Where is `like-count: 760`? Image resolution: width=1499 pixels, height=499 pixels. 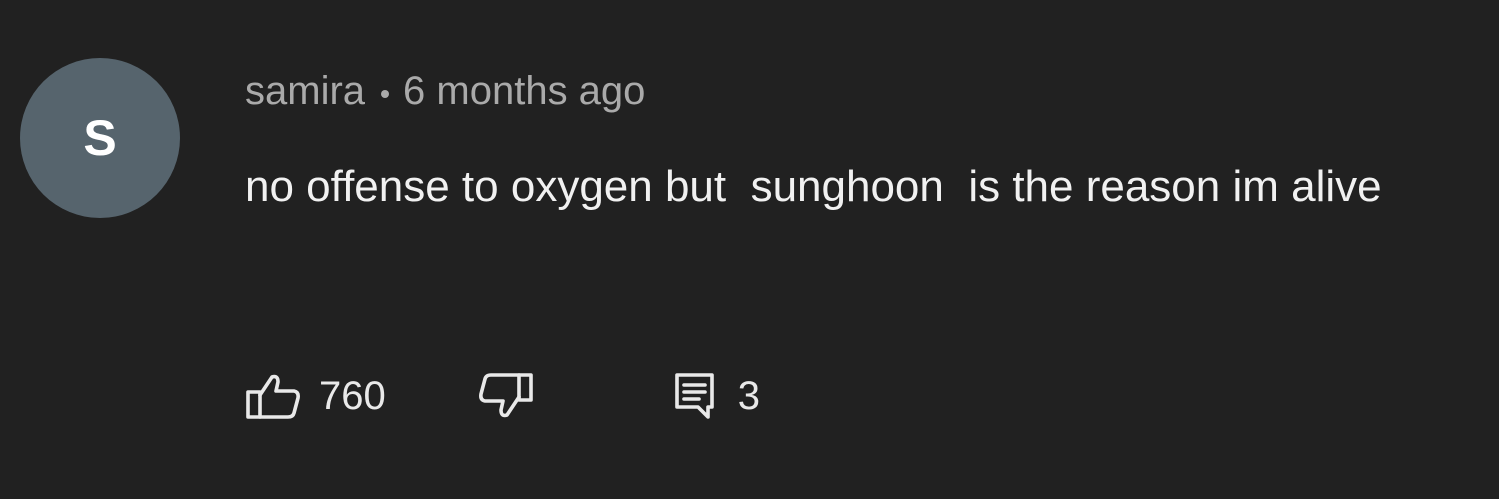 like-count: 760 is located at coordinates (352, 395).